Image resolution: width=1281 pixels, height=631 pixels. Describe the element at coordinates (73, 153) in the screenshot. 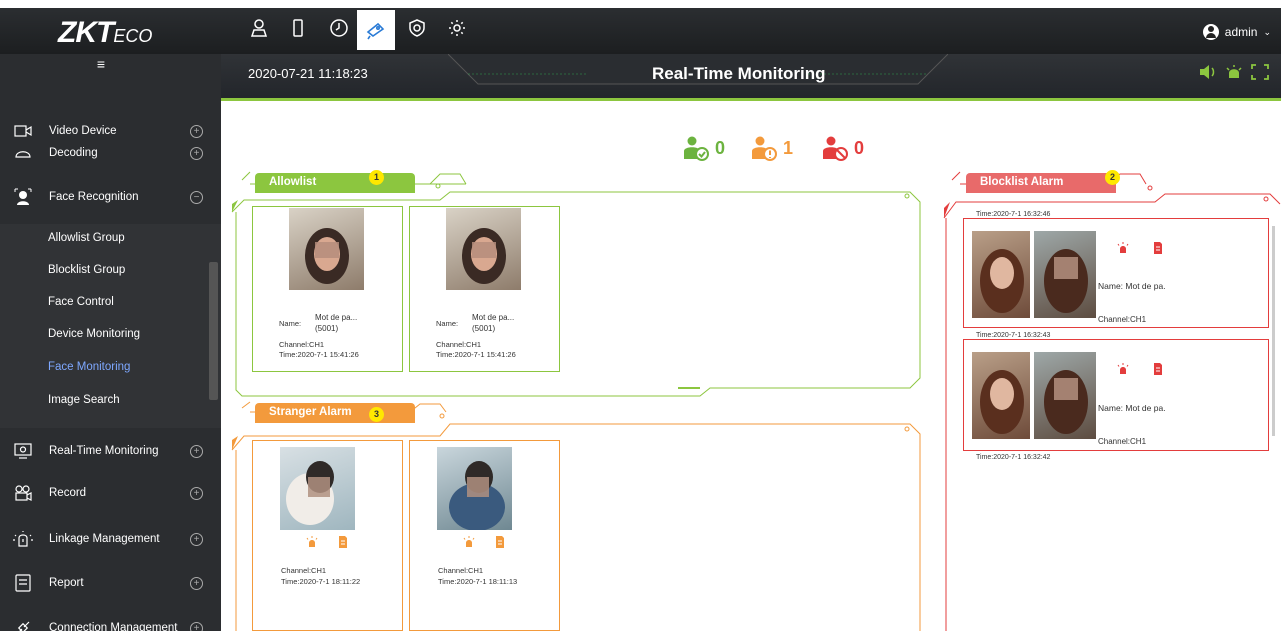

I see `sidebar-item-label: Decoding` at that location.